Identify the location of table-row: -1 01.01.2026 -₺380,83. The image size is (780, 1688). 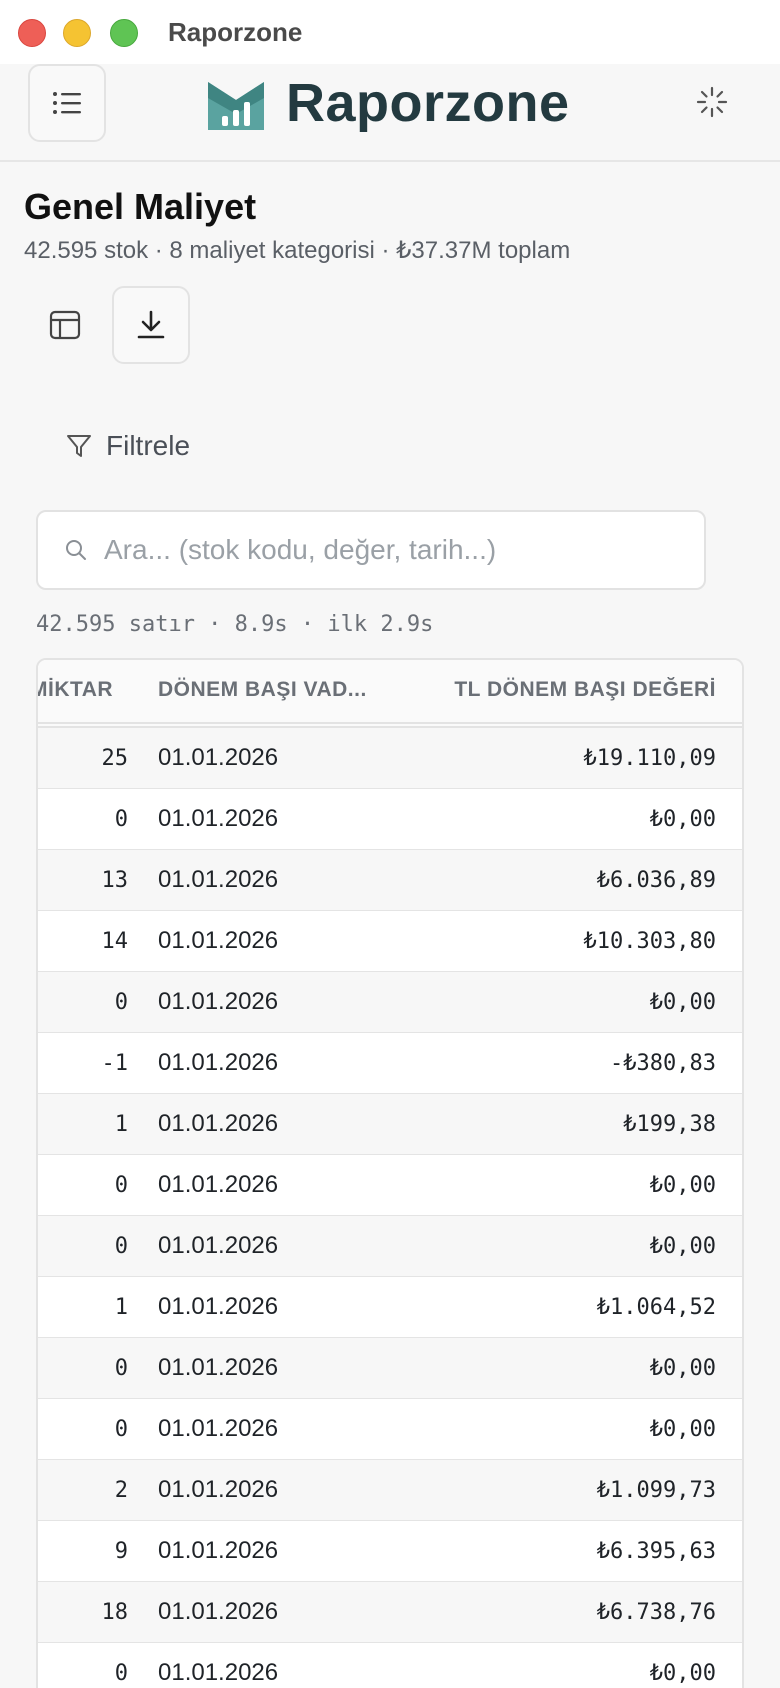
(390, 1063).